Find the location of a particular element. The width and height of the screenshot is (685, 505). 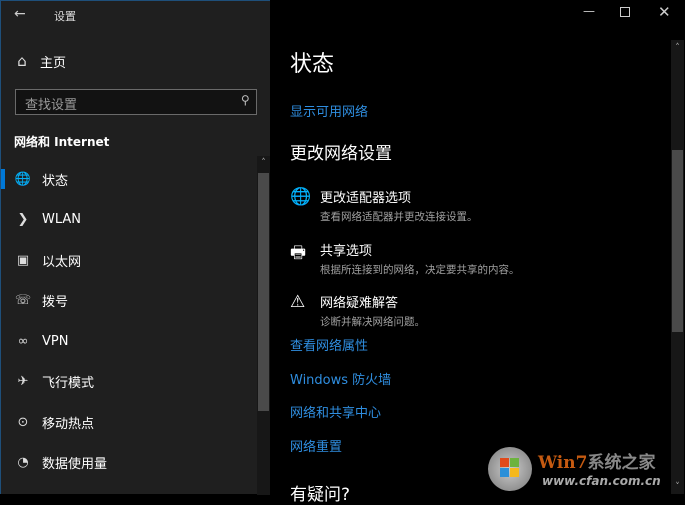

adapter-icon: 🌐 is located at coordinates (301, 197).